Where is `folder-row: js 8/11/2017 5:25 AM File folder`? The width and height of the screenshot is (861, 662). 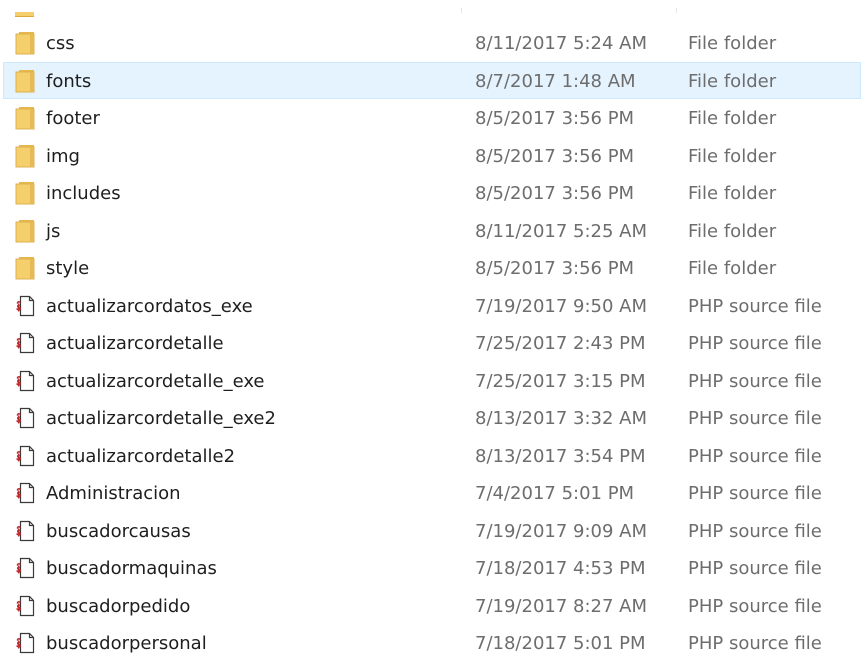
folder-row: js 8/11/2017 5:25 AM File folder is located at coordinates (432, 230).